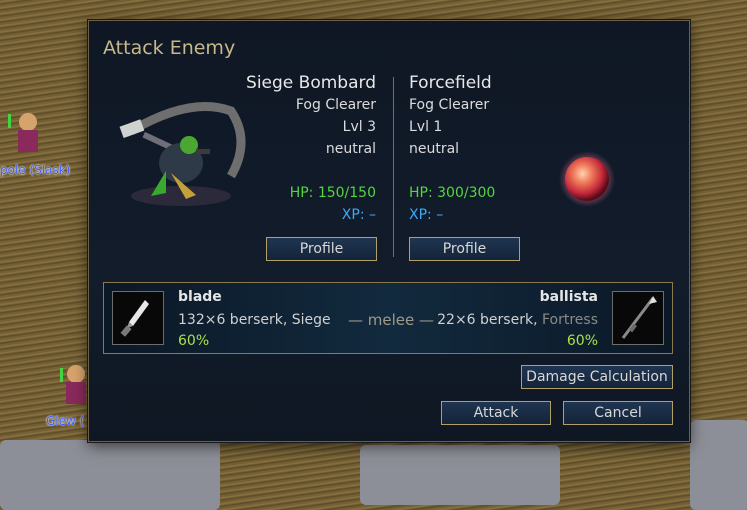  I want to click on attacker-weapon-icon, so click(138, 318).